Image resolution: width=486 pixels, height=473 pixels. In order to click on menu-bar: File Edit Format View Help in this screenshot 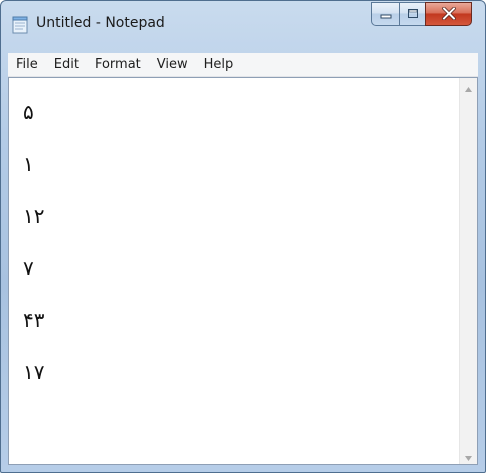, I will do `click(243, 65)`.